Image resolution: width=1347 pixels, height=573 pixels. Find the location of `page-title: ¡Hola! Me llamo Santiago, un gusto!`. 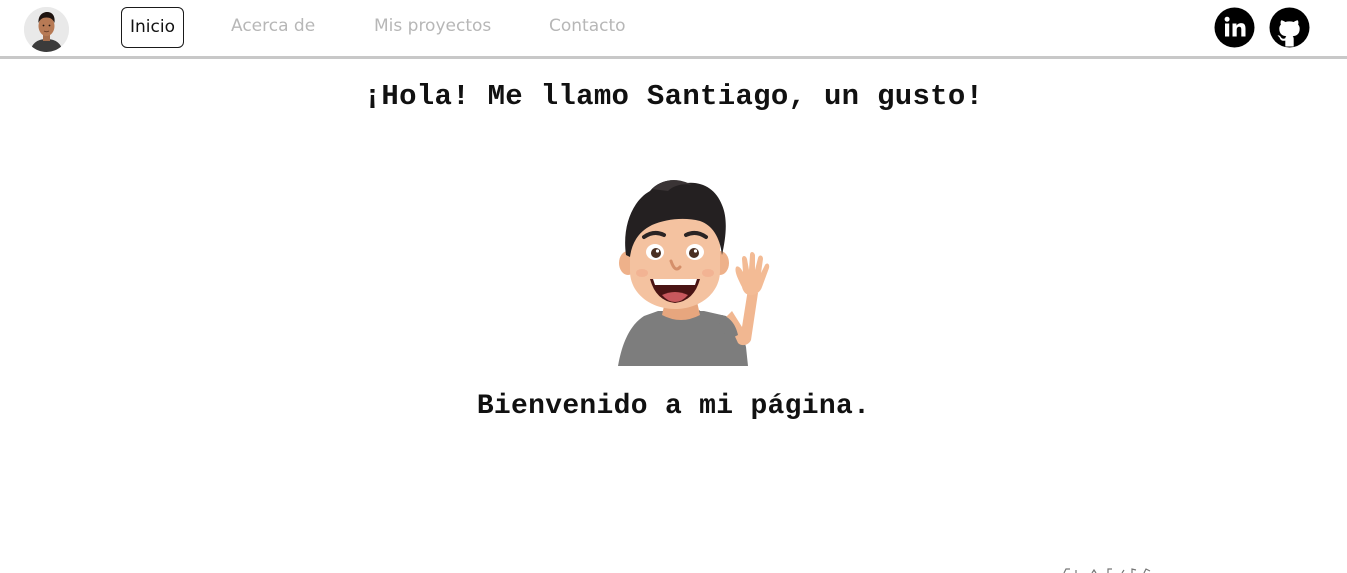

page-title: ¡Hola! Me llamo Santiago, un gusto! is located at coordinates (673, 96).